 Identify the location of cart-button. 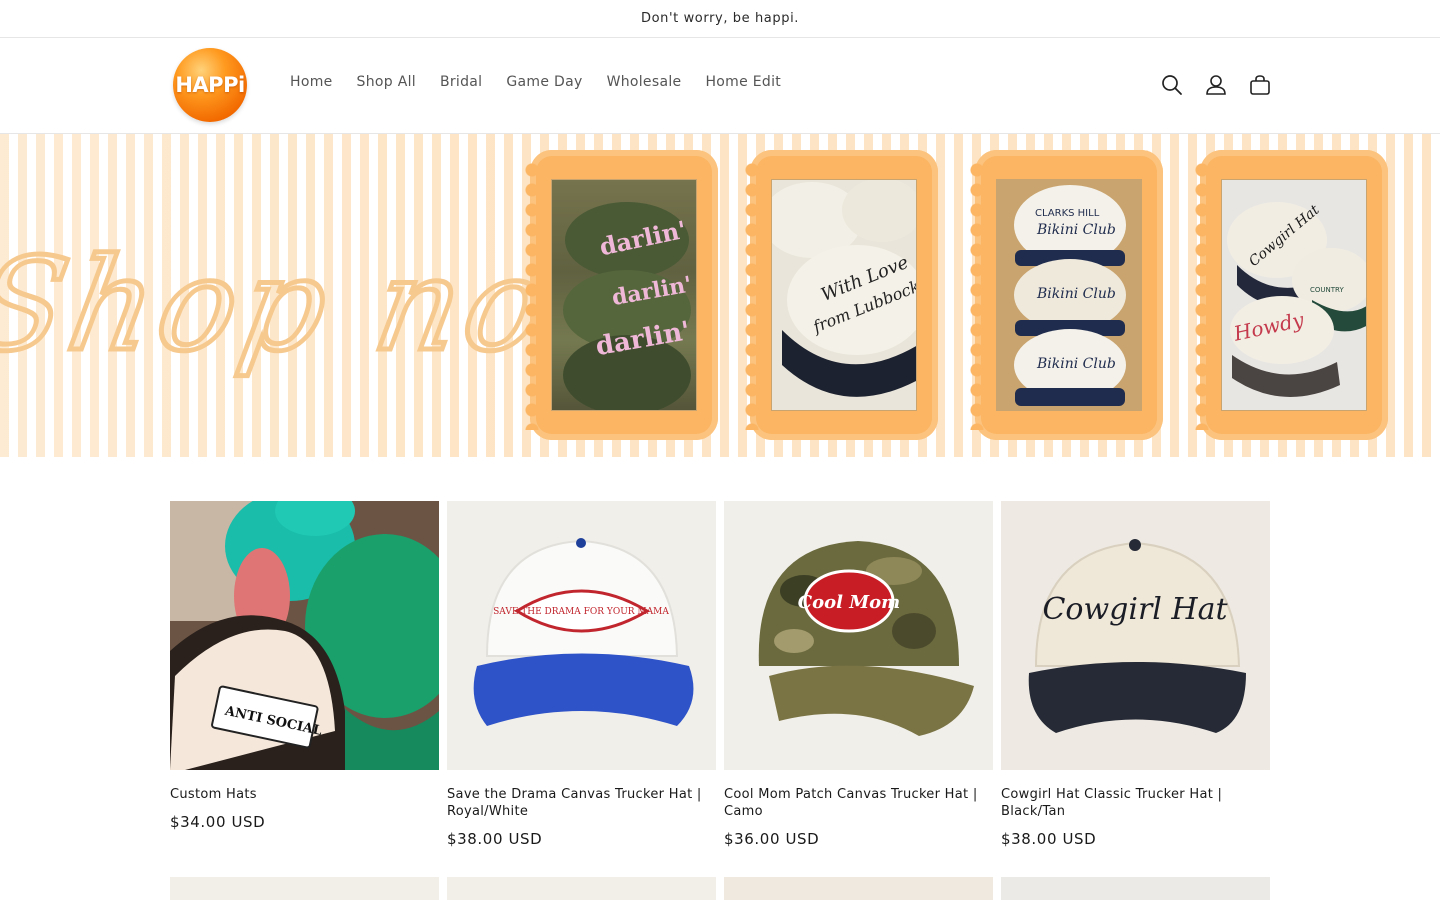
(1260, 85).